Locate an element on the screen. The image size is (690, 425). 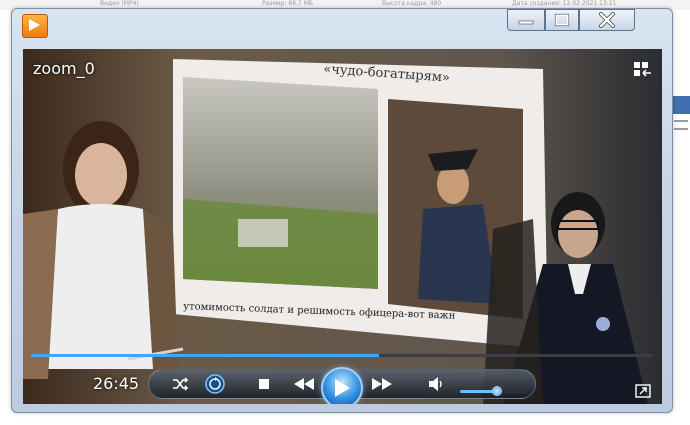
elapsed-time: 26:45 is located at coordinates (116, 383).